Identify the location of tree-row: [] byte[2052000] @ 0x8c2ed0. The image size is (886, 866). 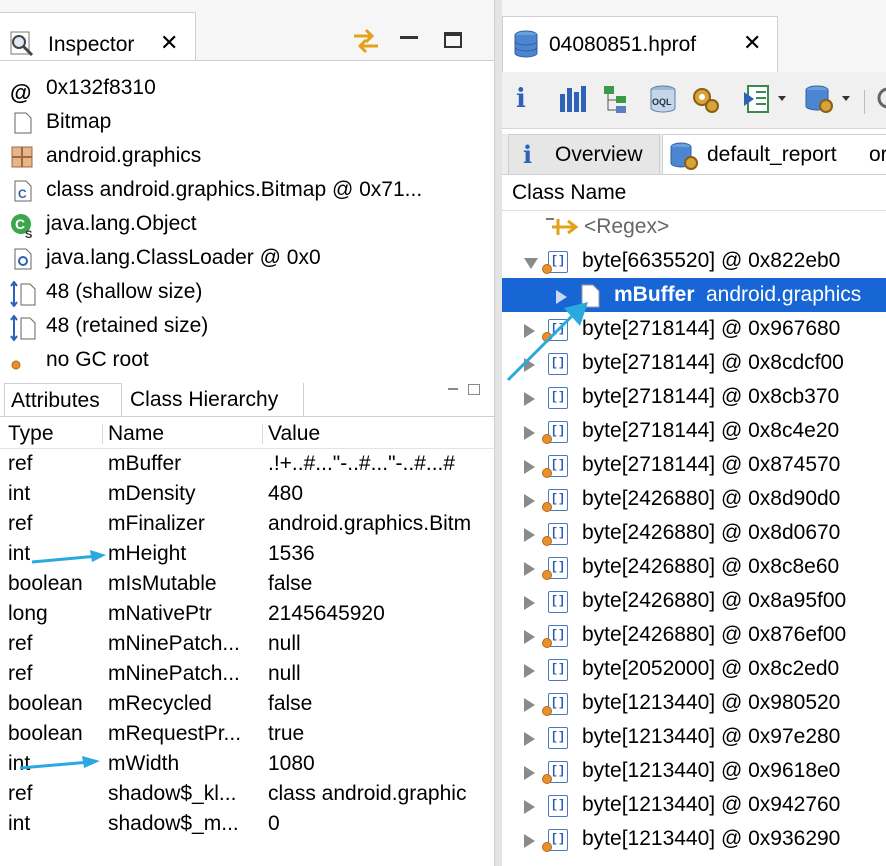
(694, 669).